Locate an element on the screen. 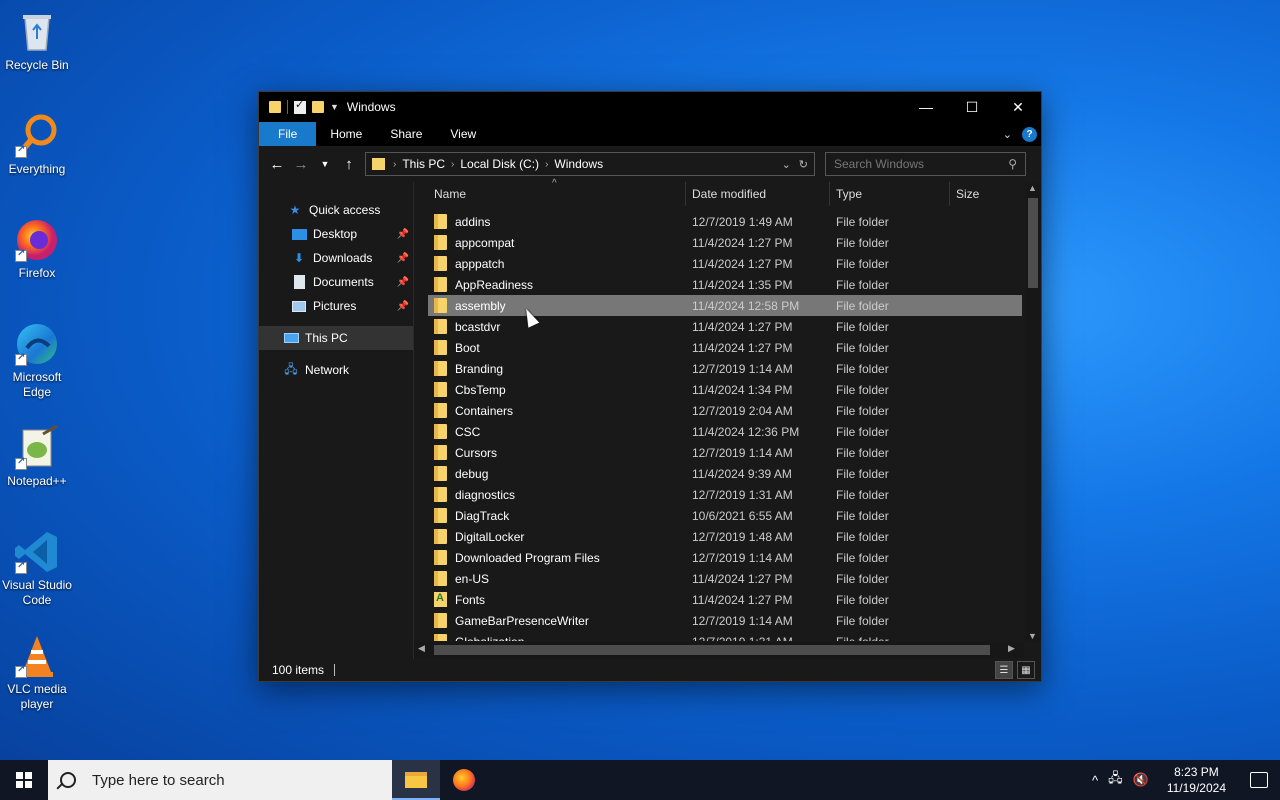 The height and width of the screenshot is (800, 1280). sidebar-item-network: 🖧 Network is located at coordinates (336, 370).